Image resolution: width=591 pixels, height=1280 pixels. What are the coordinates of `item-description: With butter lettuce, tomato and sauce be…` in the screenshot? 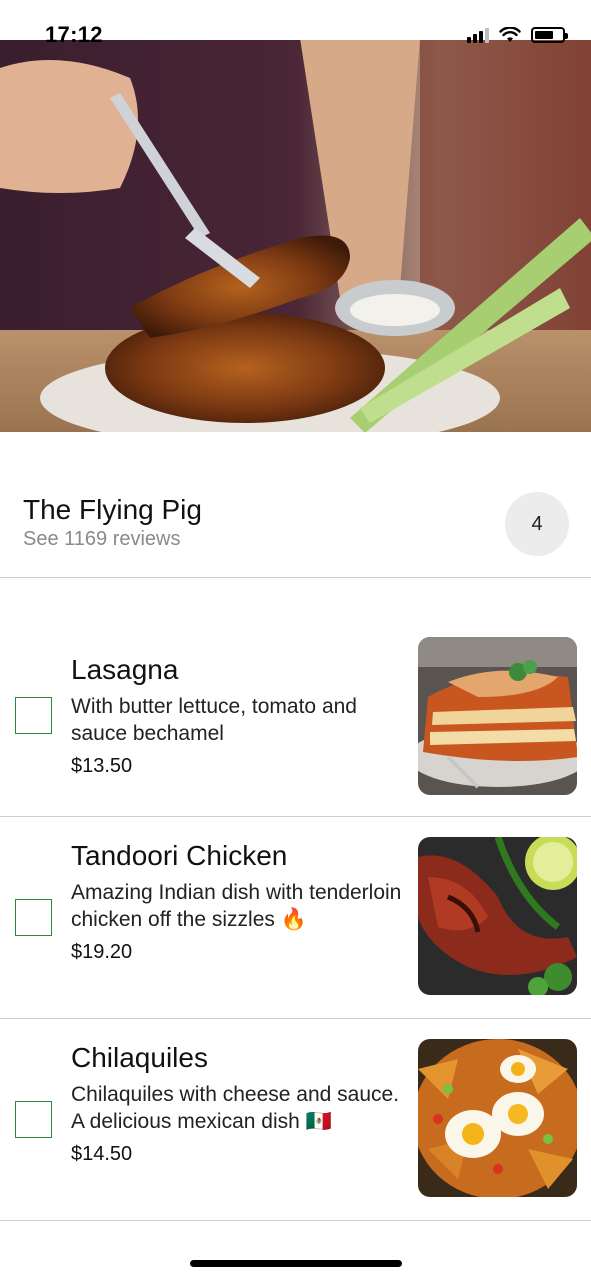 It's located at (214, 720).